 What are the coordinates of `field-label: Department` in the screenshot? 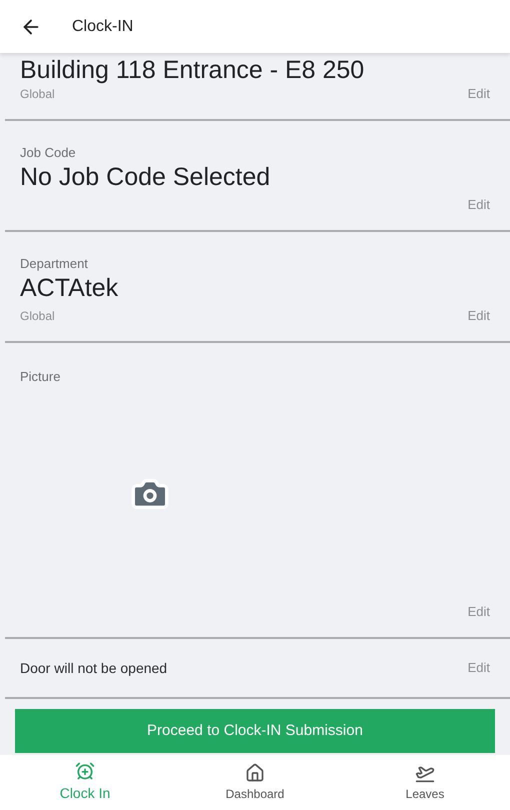 It's located at (54, 264).